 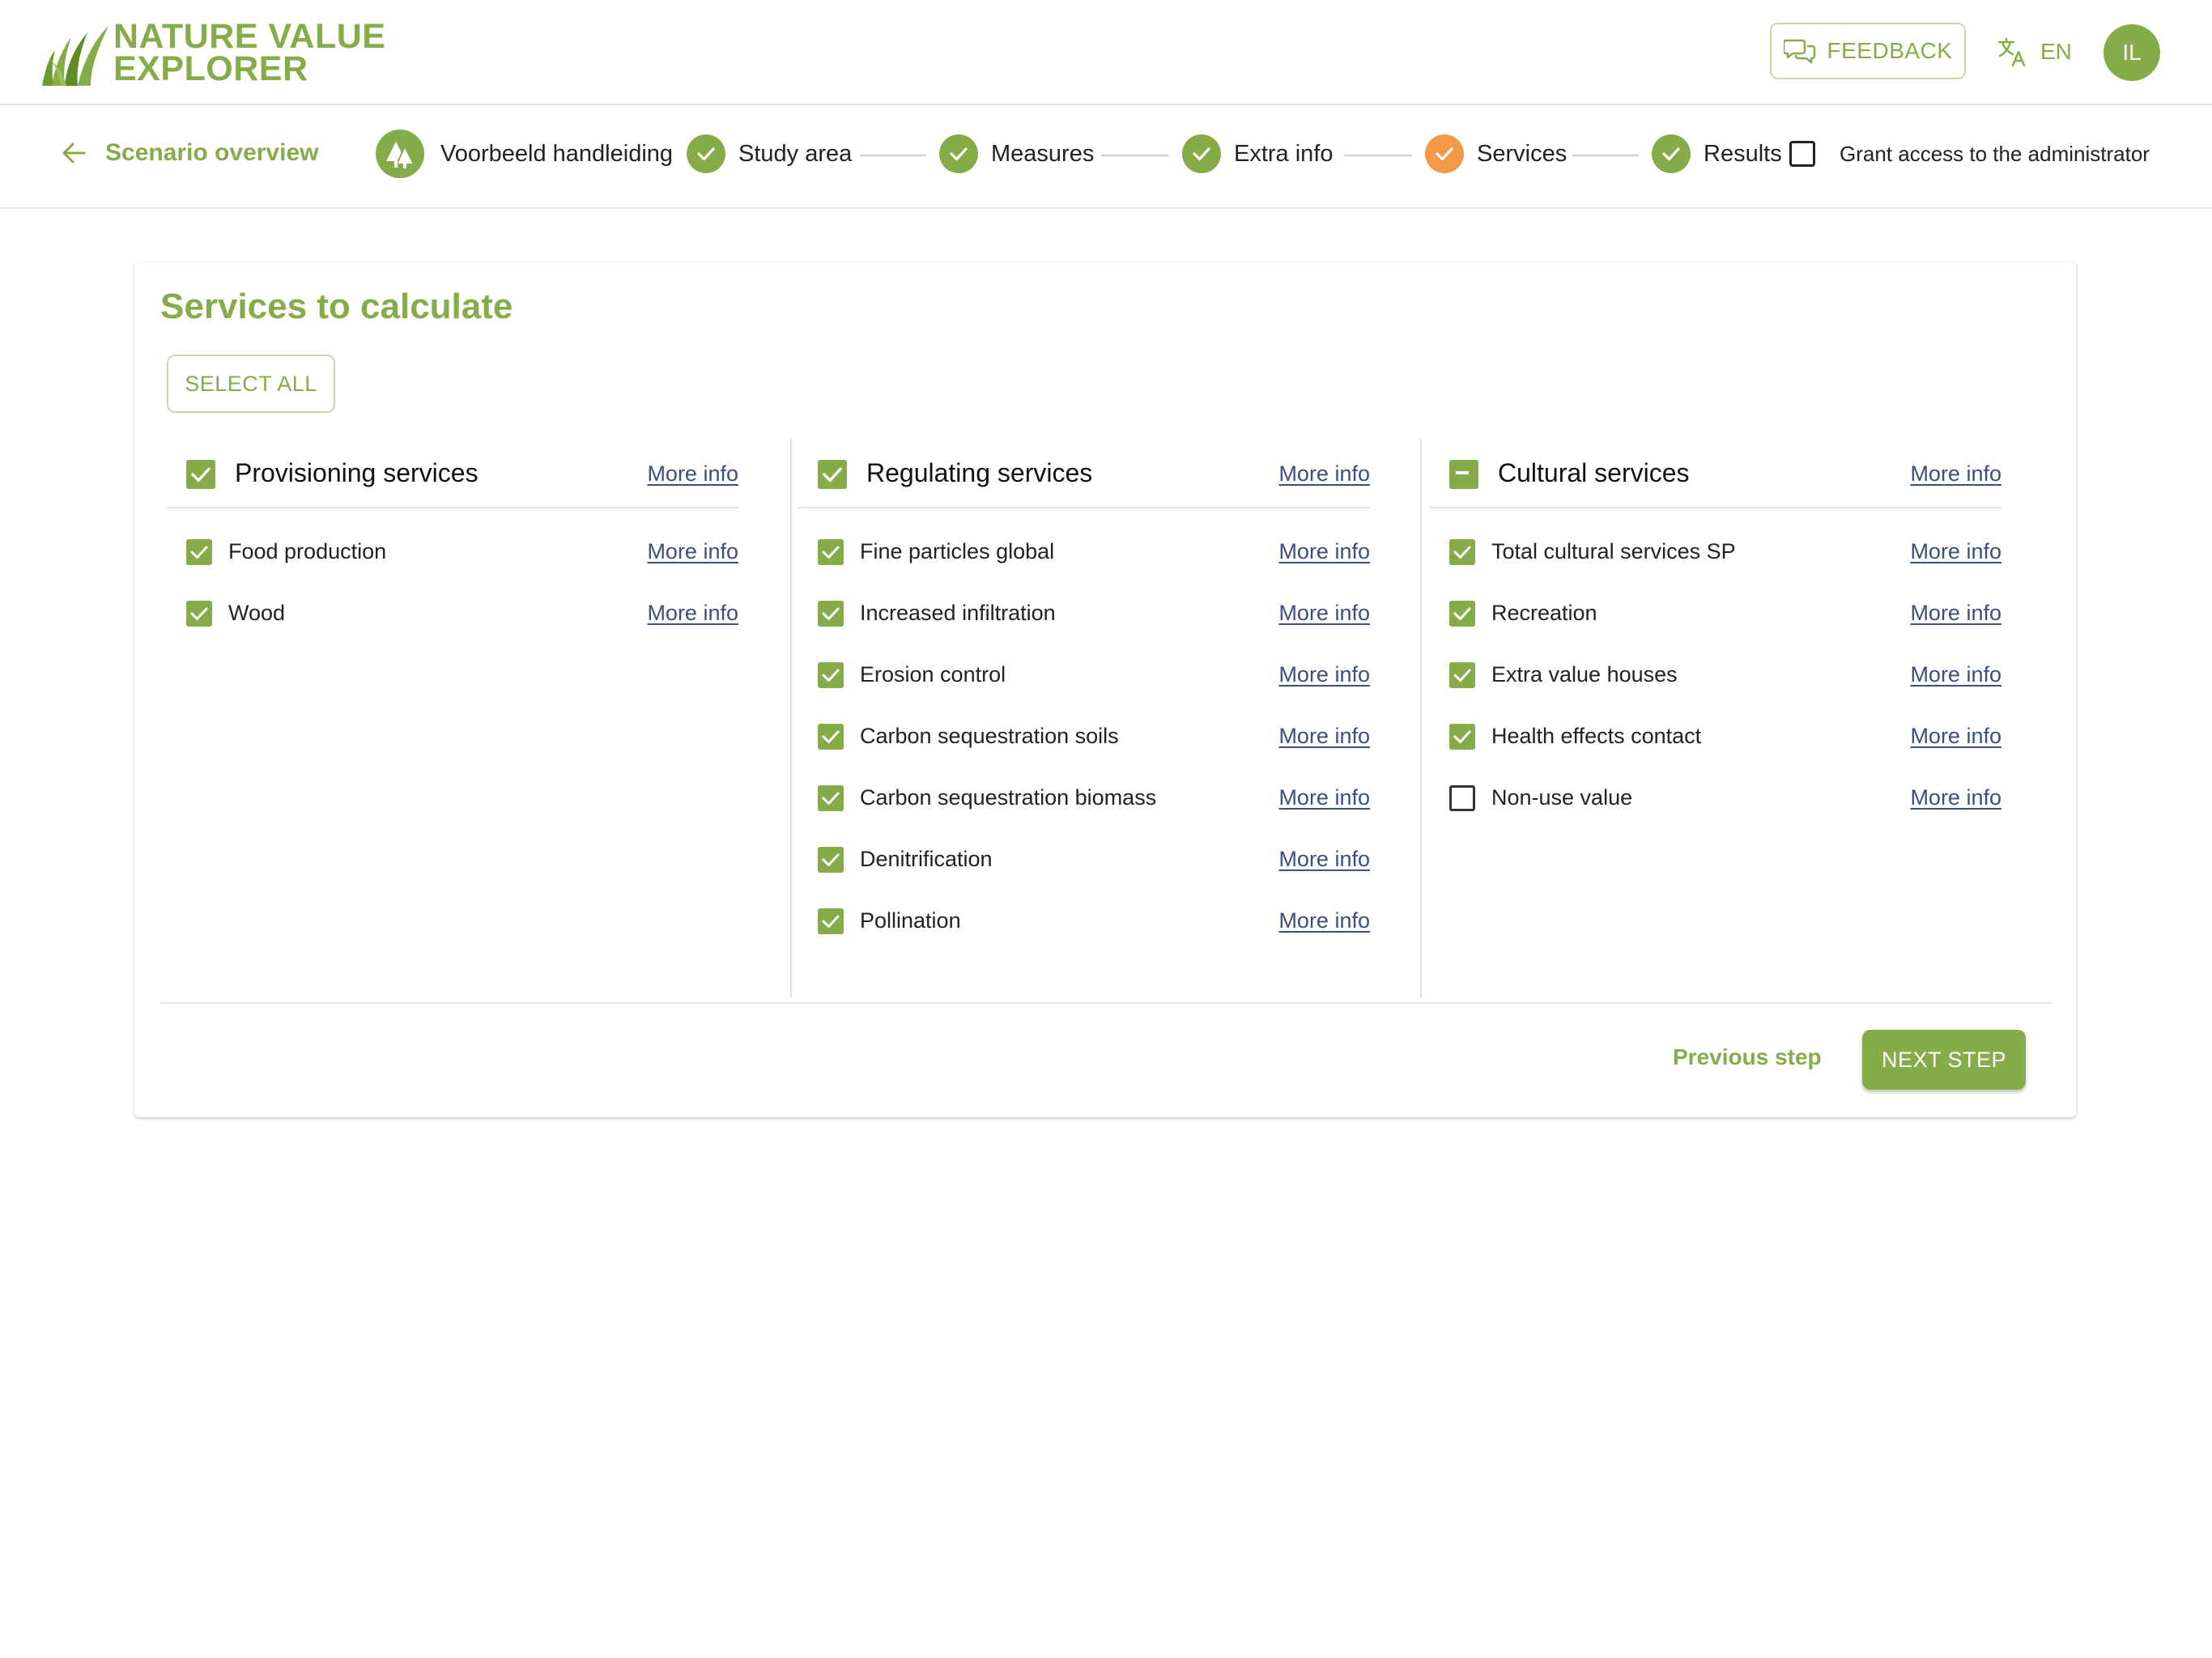 I want to click on column-header: Regulating services More info, so click(x=1084, y=473).